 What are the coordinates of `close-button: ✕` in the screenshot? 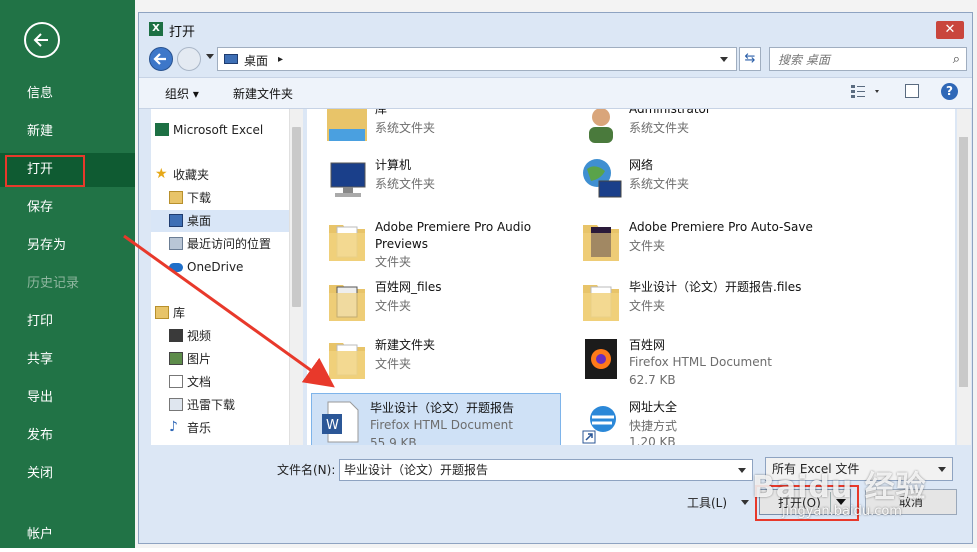 It's located at (950, 30).